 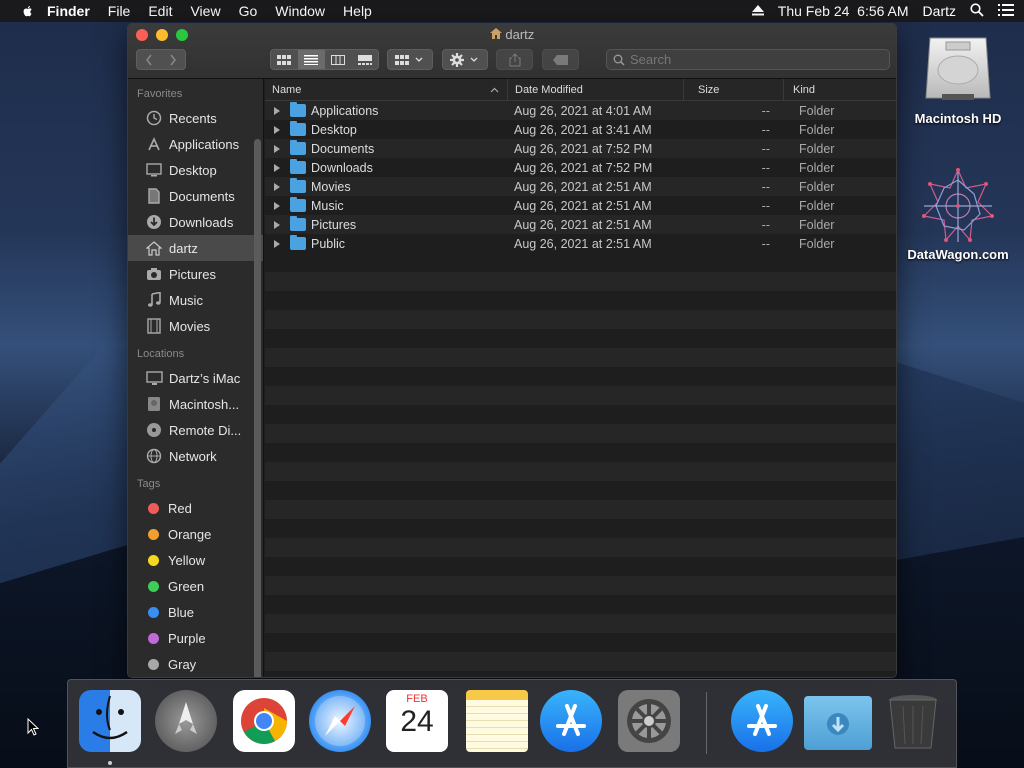 I want to click on desktop-icon-macintosh-hd: Macintosh HD, so click(x=958, y=78).